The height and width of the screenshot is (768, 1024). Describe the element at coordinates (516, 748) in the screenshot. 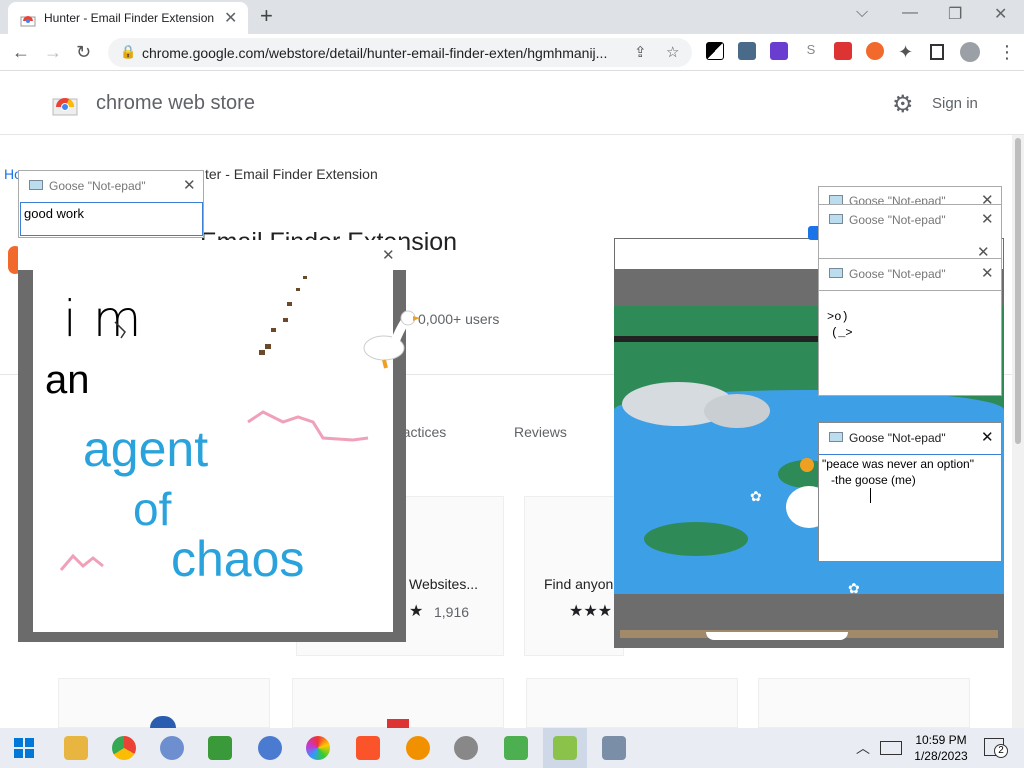

I see `app-a-icon` at that location.